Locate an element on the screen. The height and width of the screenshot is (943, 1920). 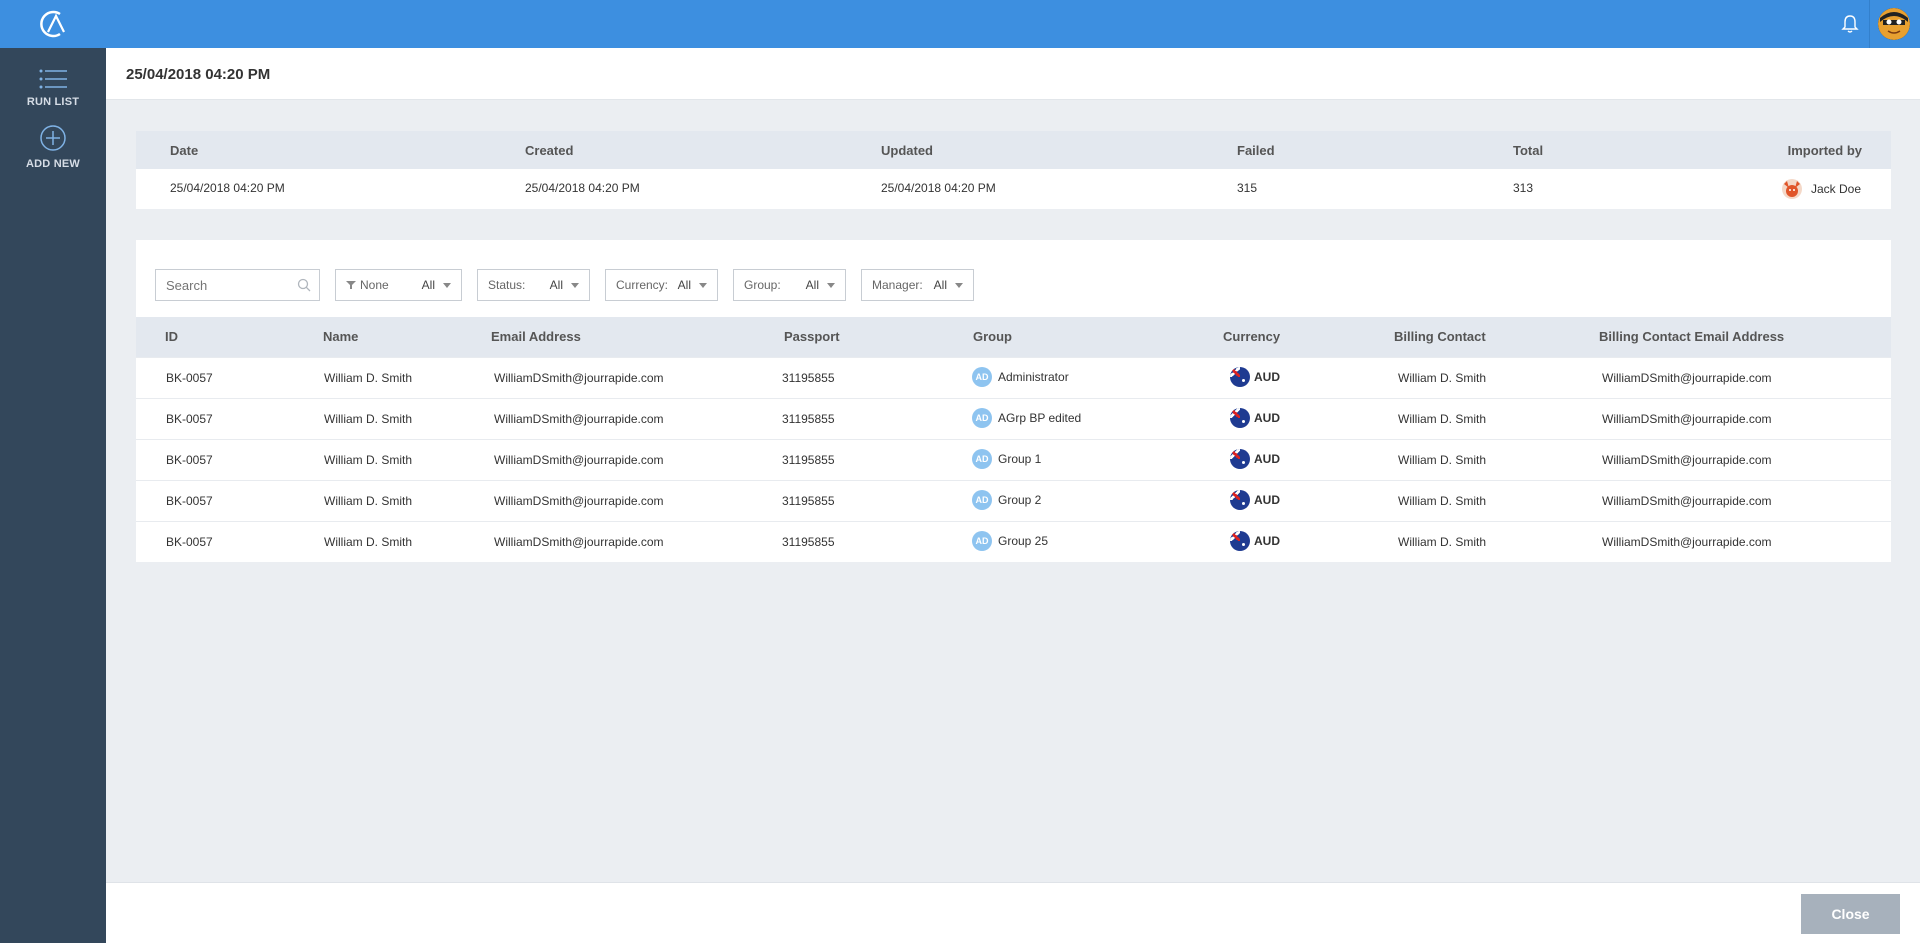
summary-header-updated: Updated is located at coordinates (907, 150).